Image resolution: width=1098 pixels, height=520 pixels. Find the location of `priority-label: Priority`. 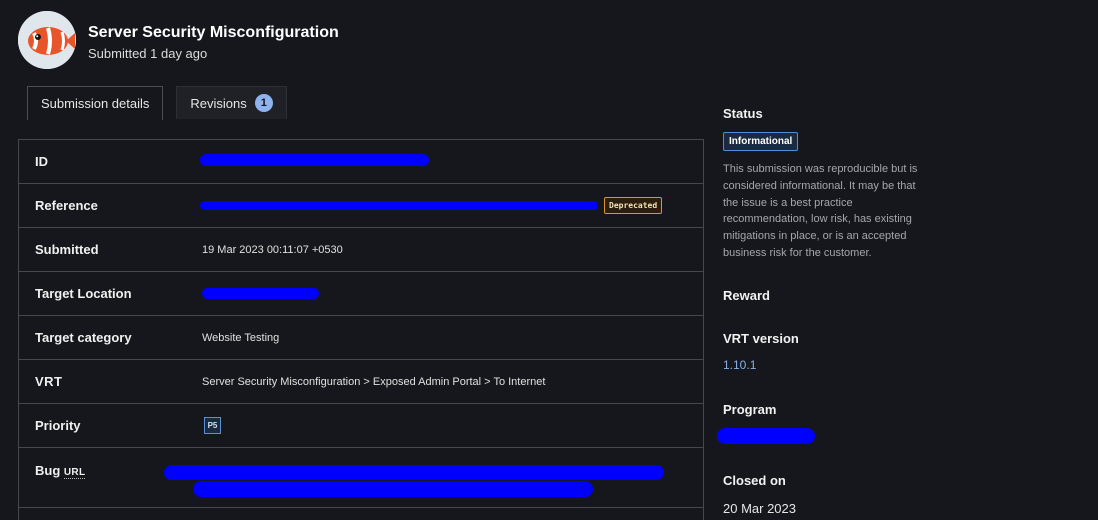

priority-label: Priority is located at coordinates (58, 425).